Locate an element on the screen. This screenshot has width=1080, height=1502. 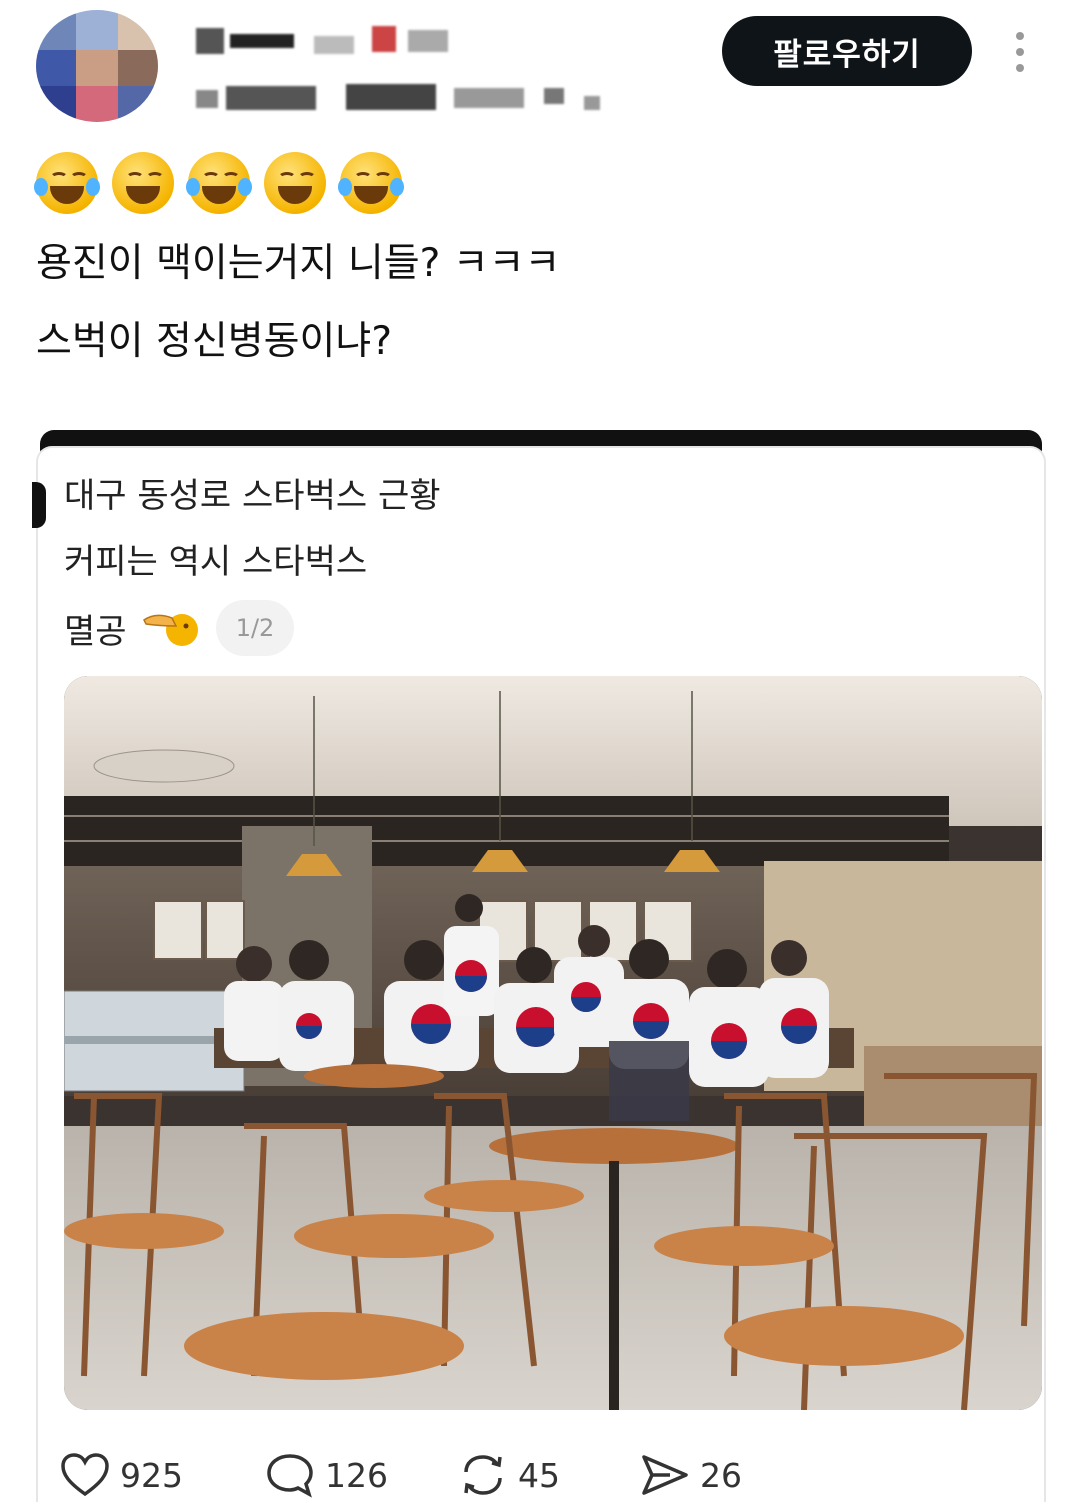
share-action: 26 is located at coordinates (691, 1475).